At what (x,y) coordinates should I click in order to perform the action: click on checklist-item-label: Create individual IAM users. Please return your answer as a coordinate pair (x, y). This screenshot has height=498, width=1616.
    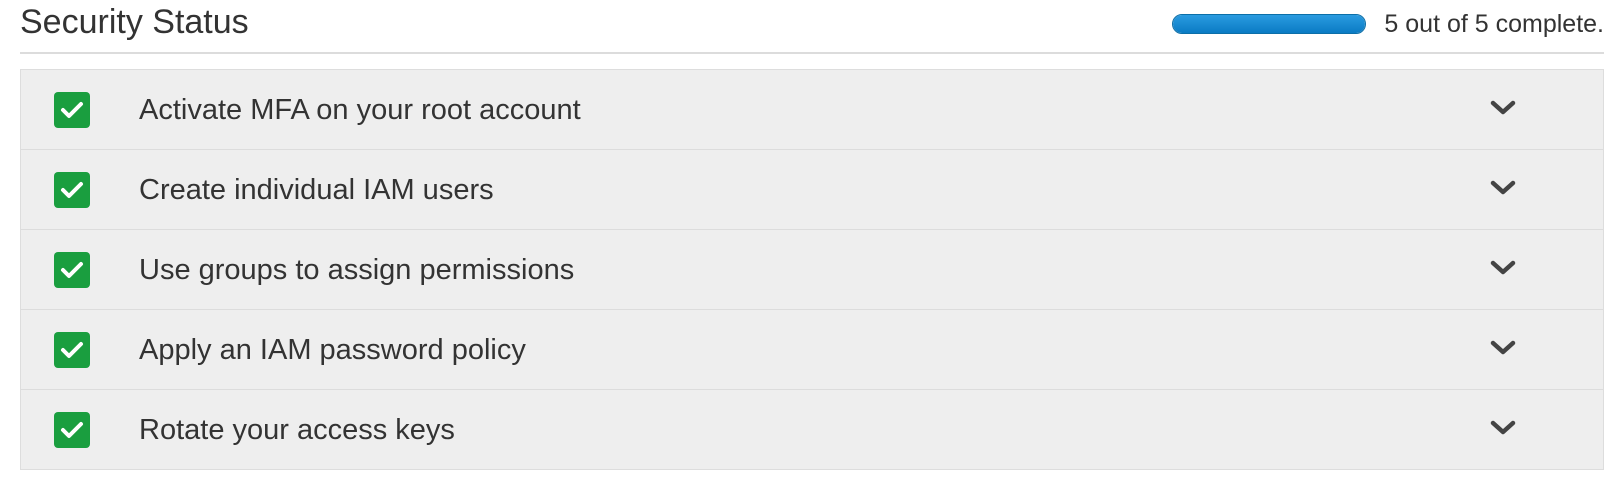
    Looking at the image, I should click on (316, 189).